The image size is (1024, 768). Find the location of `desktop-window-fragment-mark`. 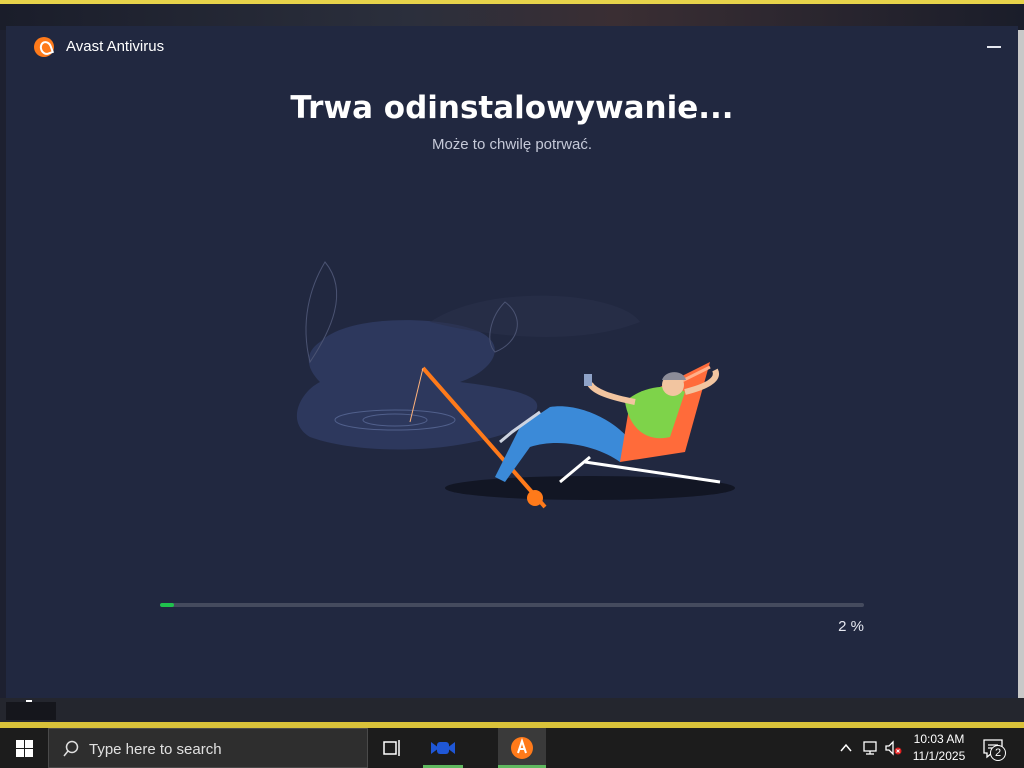

desktop-window-fragment-mark is located at coordinates (29, 701).